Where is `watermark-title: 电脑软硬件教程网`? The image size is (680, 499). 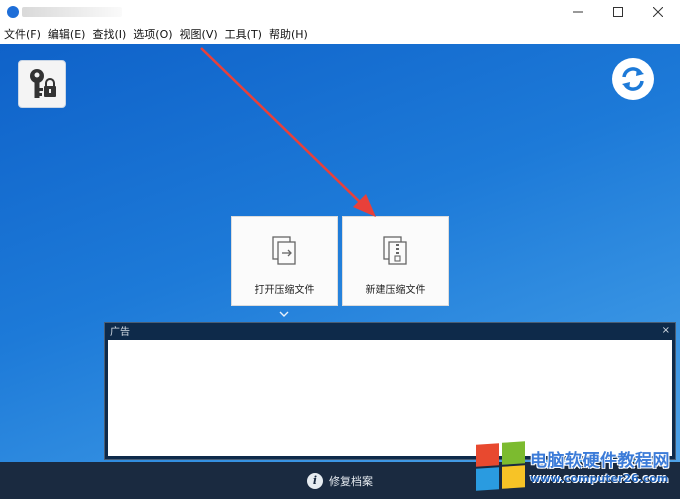 watermark-title: 电脑软硬件教程网 is located at coordinates (600, 461).